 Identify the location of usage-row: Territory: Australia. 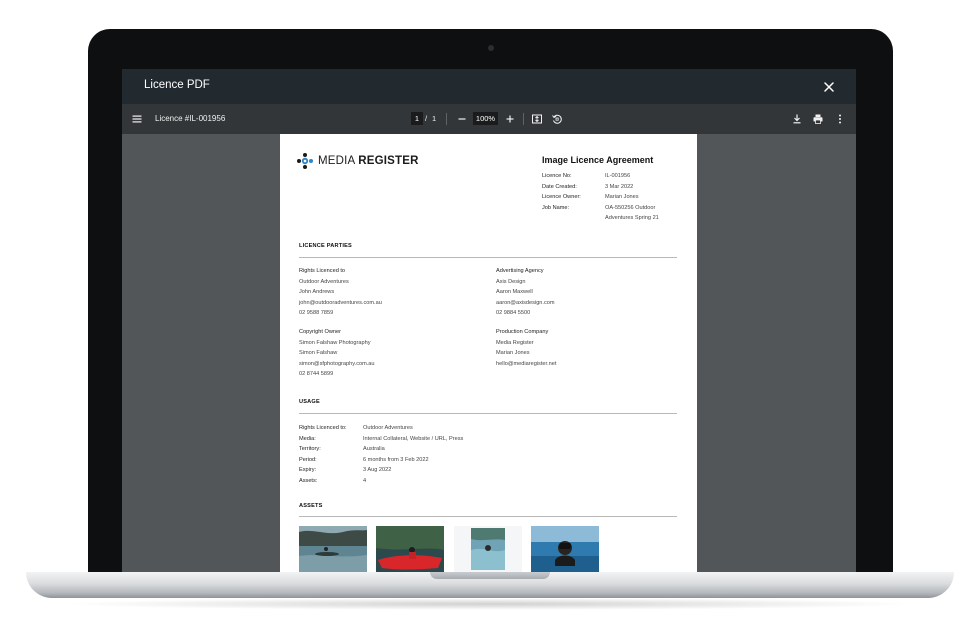
(342, 449).